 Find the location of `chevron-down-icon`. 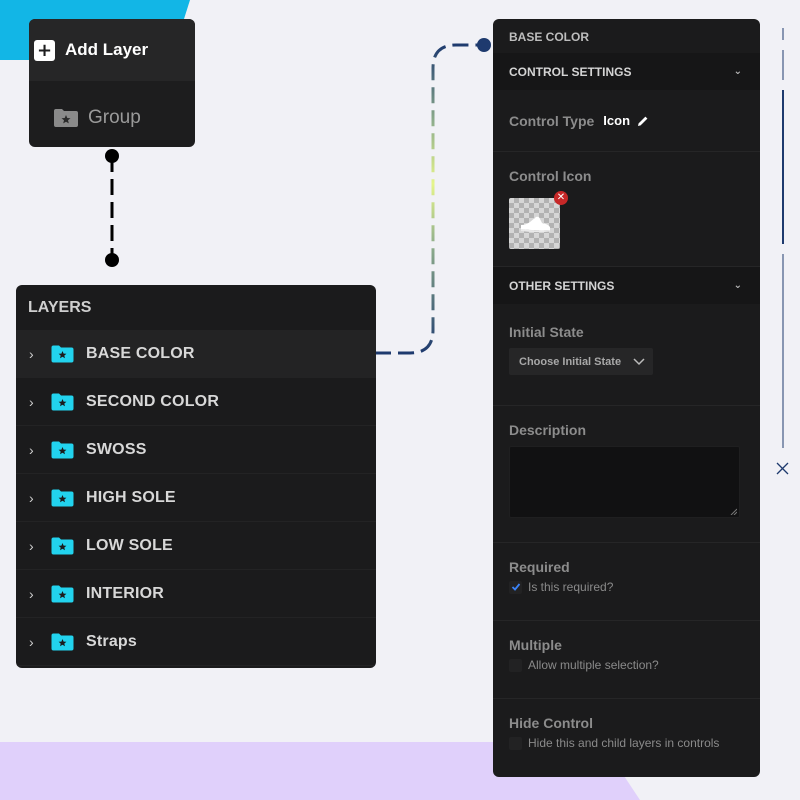

chevron-down-icon is located at coordinates (639, 361).